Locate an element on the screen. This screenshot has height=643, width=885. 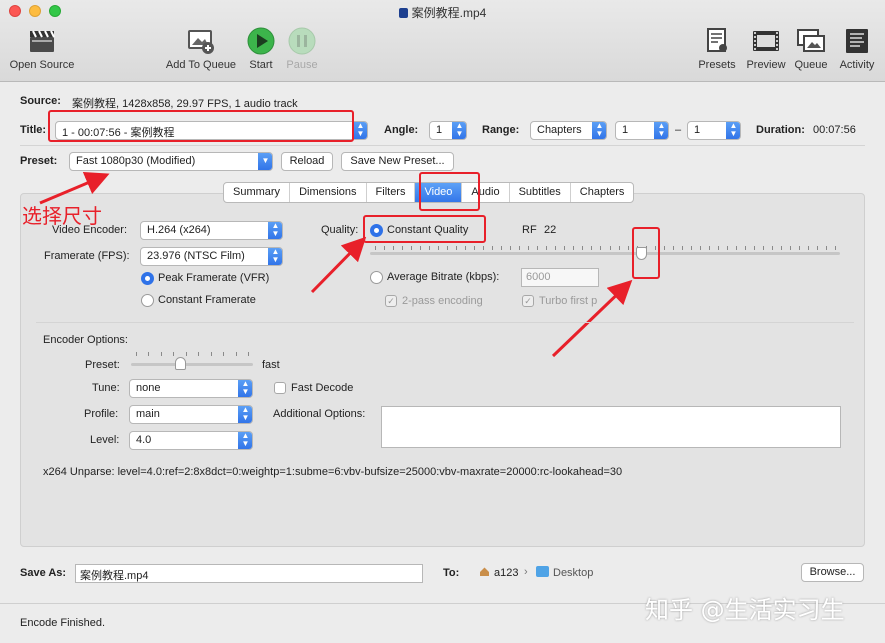
framerate-select: 23.976 (NTSC Film) ▲ ▼ is located at coordinates (211, 256).